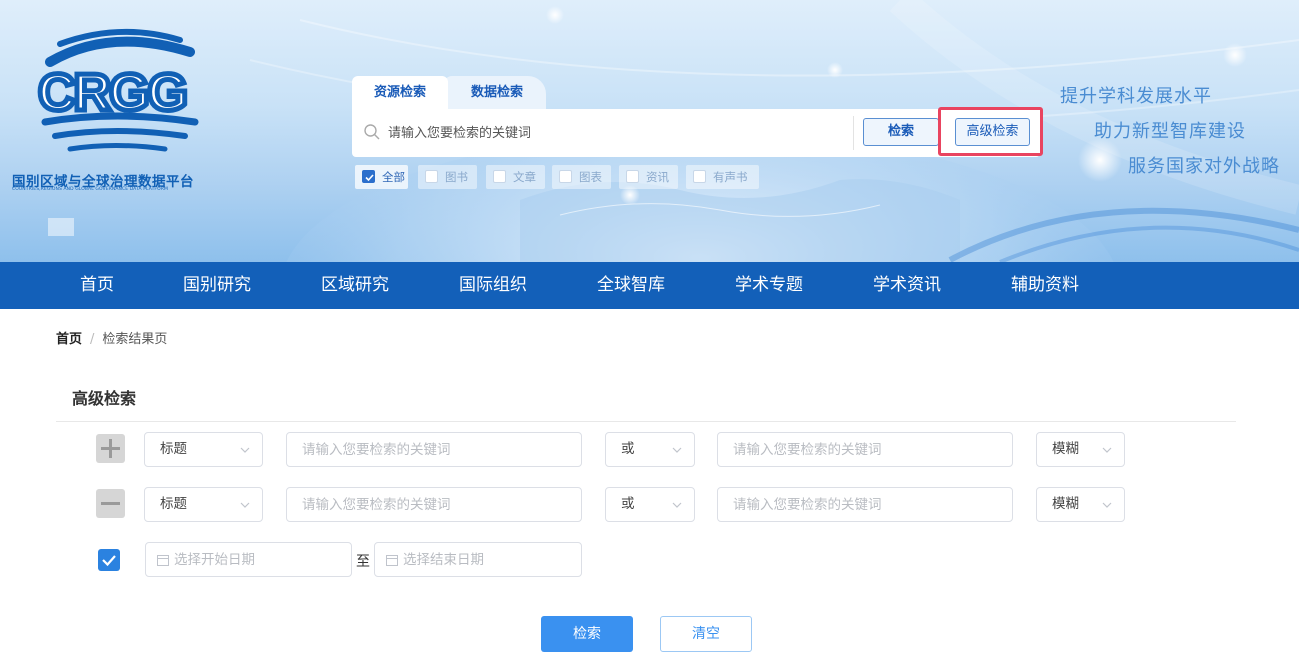 The height and width of the screenshot is (665, 1299). What do you see at coordinates (907, 285) in the screenshot?
I see `nav-academic-news: 学术资讯` at bounding box center [907, 285].